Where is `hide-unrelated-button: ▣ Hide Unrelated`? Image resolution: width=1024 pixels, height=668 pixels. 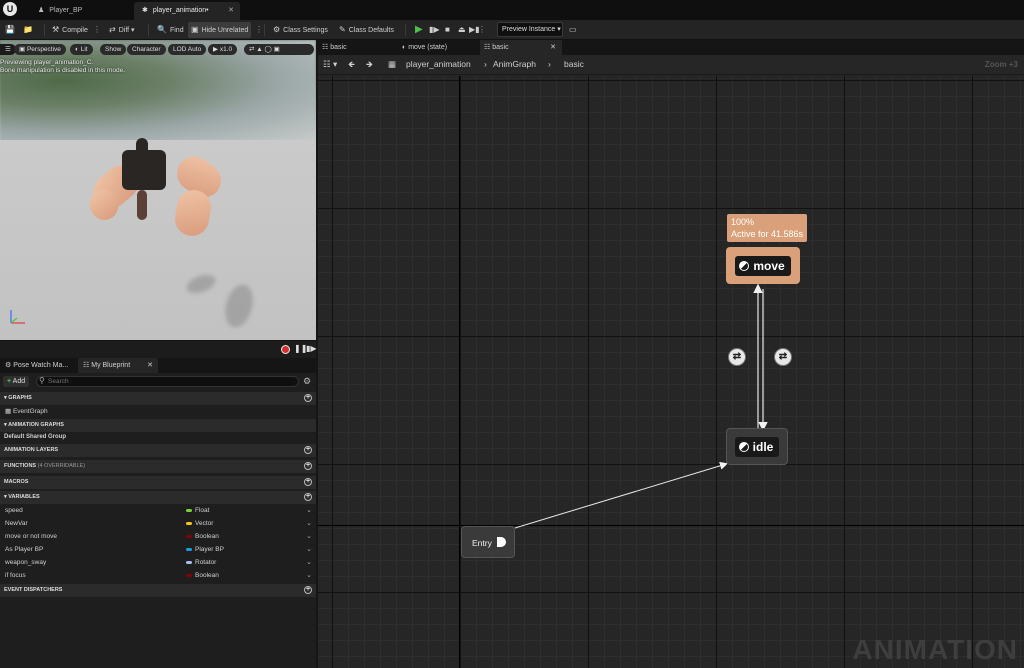 hide-unrelated-button: ▣ Hide Unrelated is located at coordinates (220, 30).